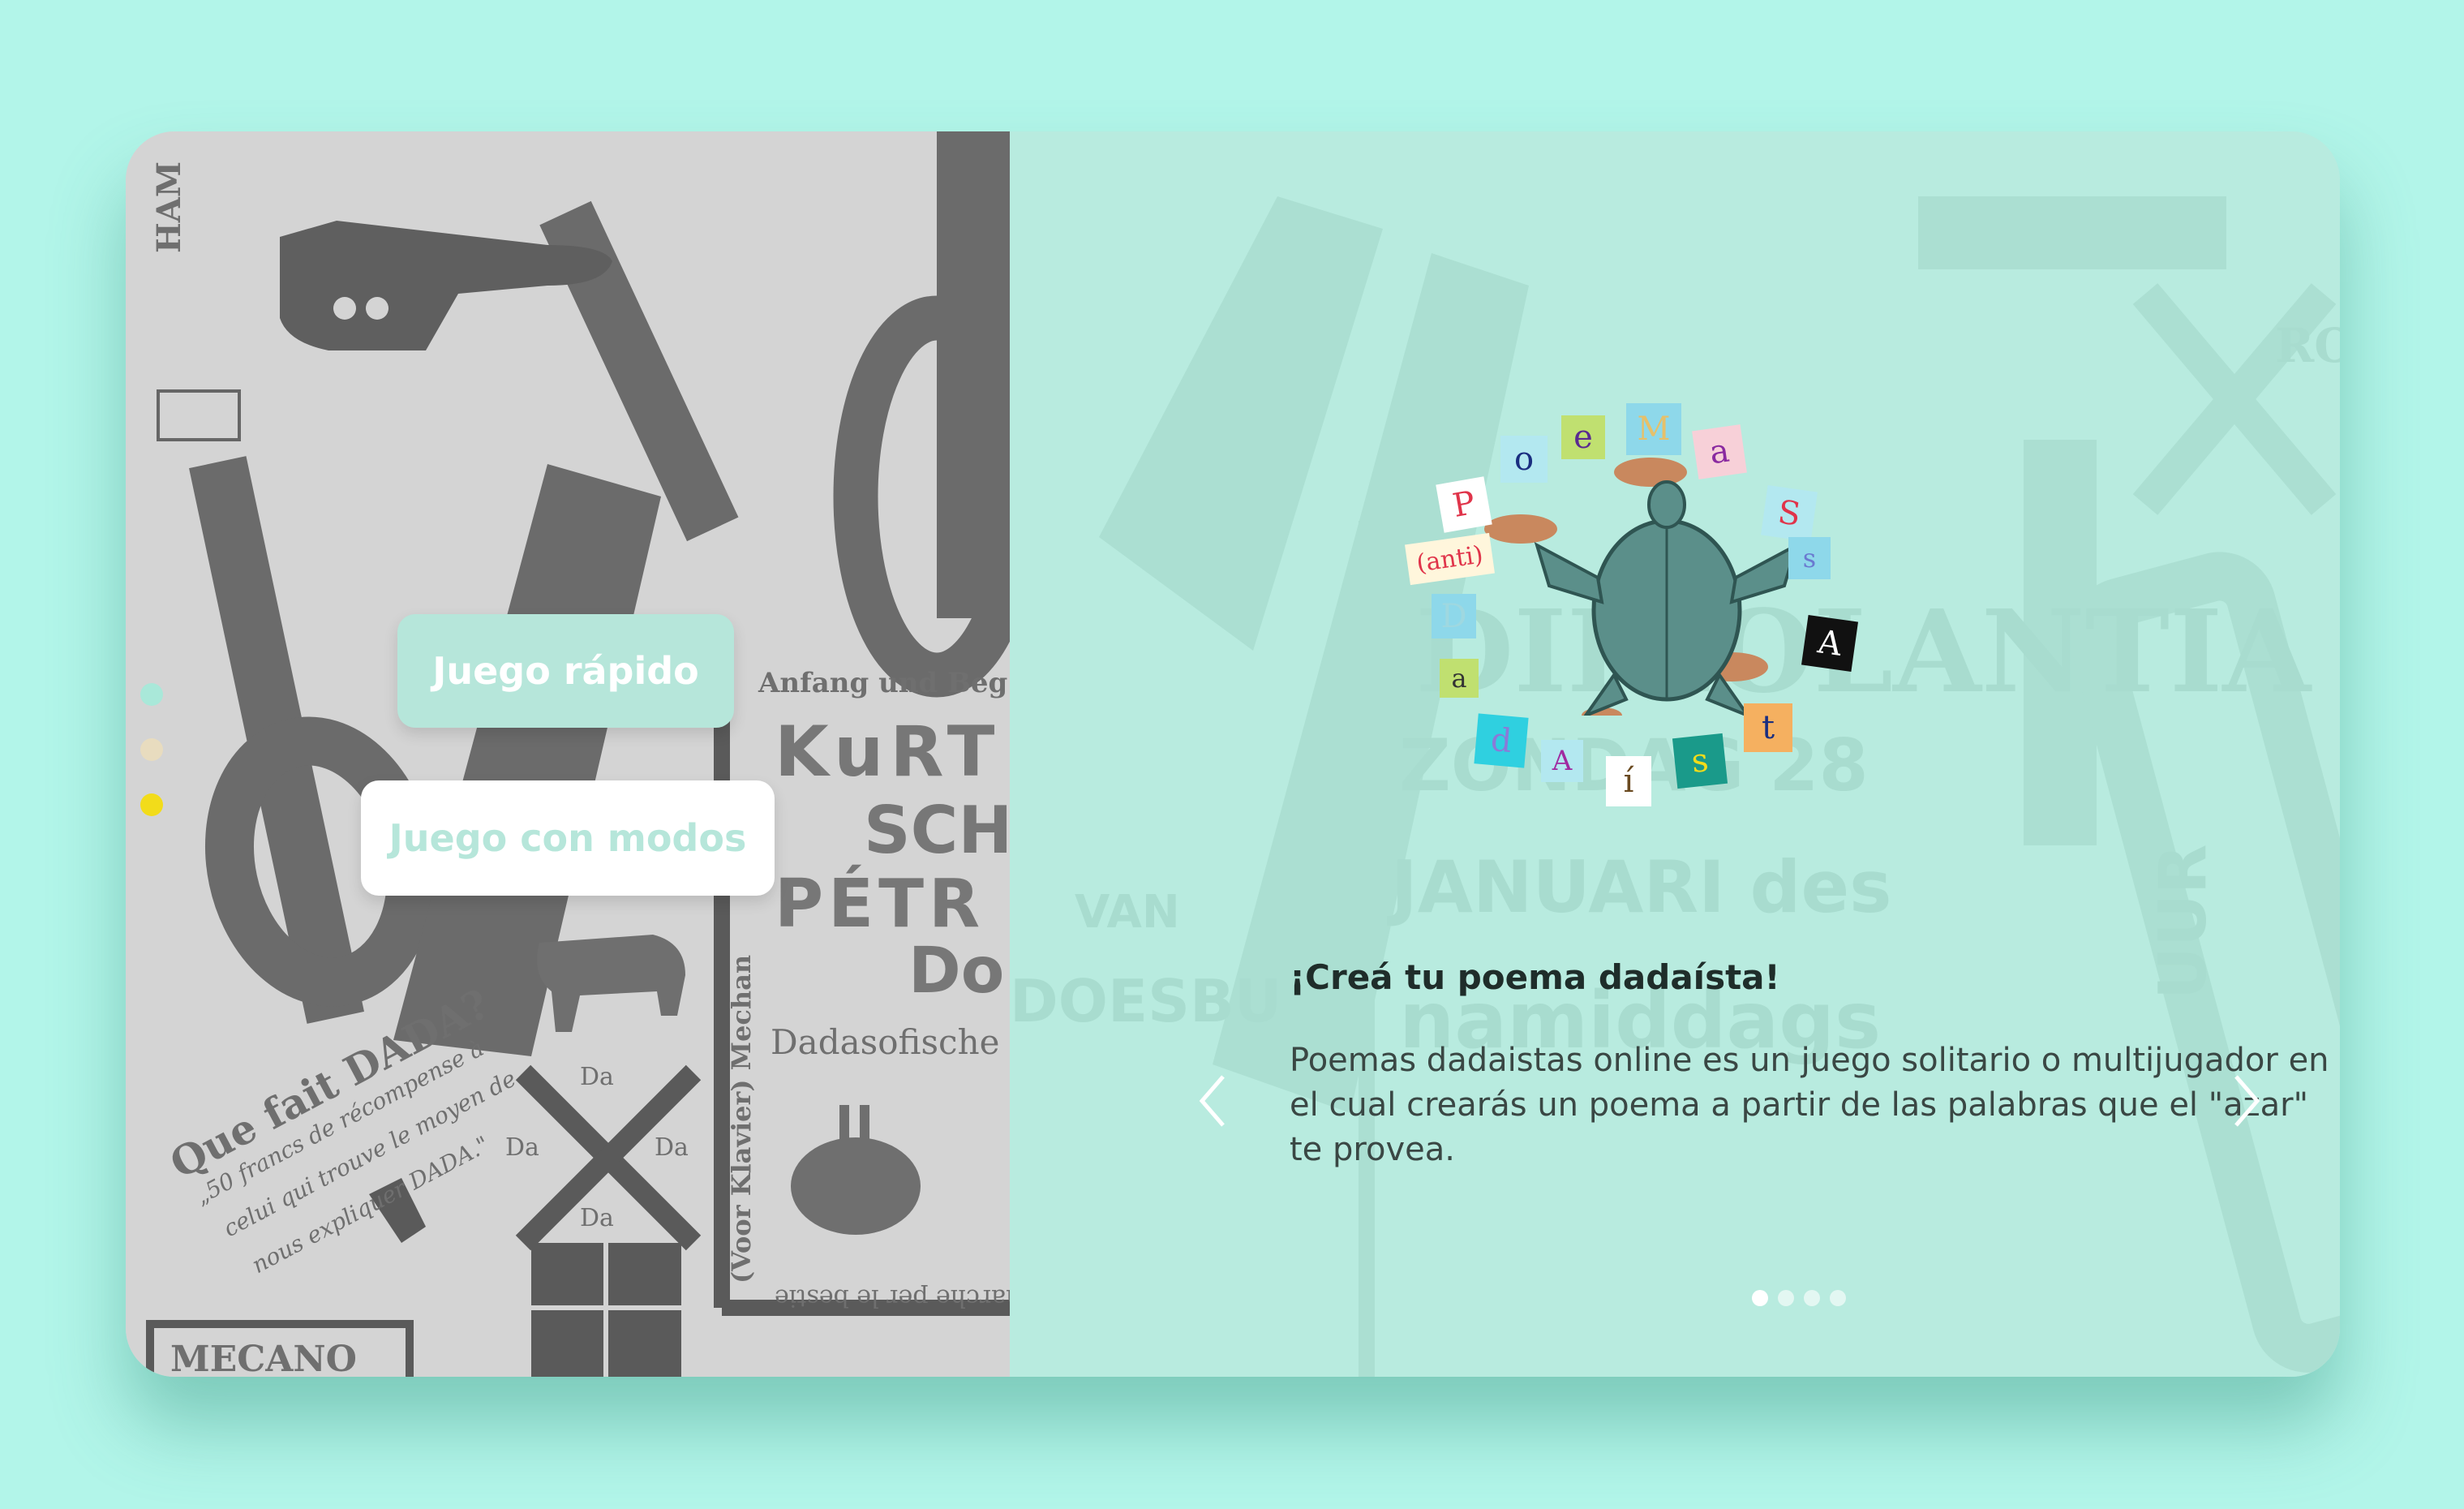 This screenshot has width=2464, height=1509. What do you see at coordinates (151, 804) in the screenshot?
I see `indicator-dot-yellow` at bounding box center [151, 804].